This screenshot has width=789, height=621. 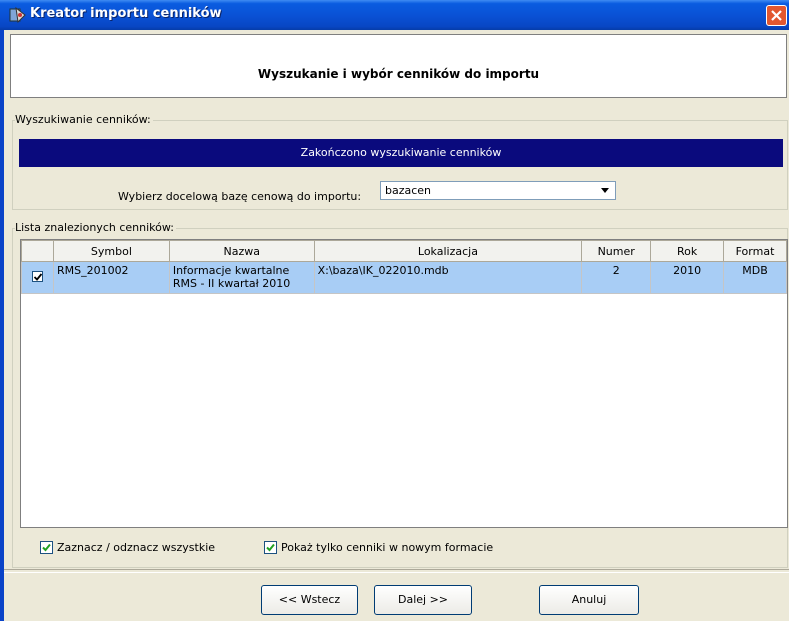 I want to click on new-format-checkbox: Pokaż tylko cenniki w nowym formacie, so click(x=378, y=547).